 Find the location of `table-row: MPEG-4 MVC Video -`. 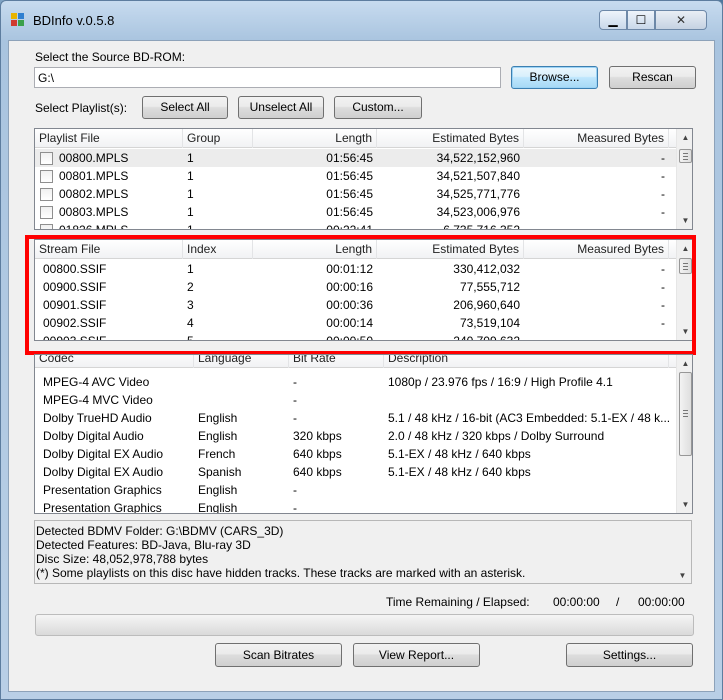

table-row: MPEG-4 MVC Video - is located at coordinates (355, 400).